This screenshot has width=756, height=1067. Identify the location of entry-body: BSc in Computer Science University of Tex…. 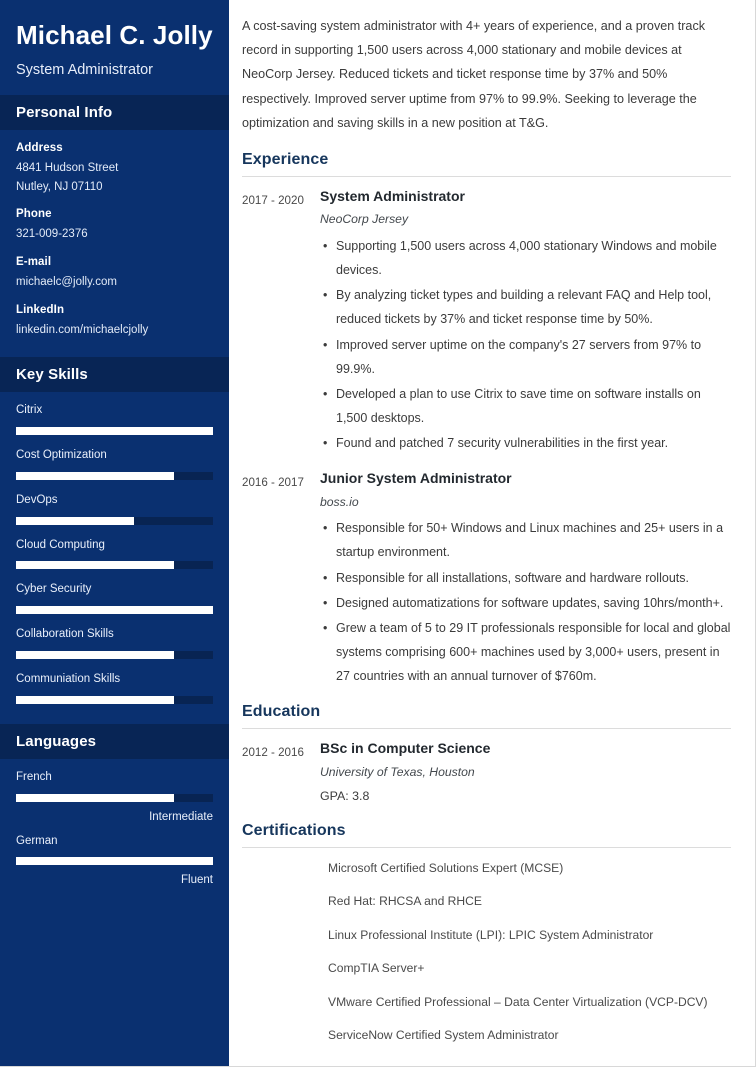
(525, 774).